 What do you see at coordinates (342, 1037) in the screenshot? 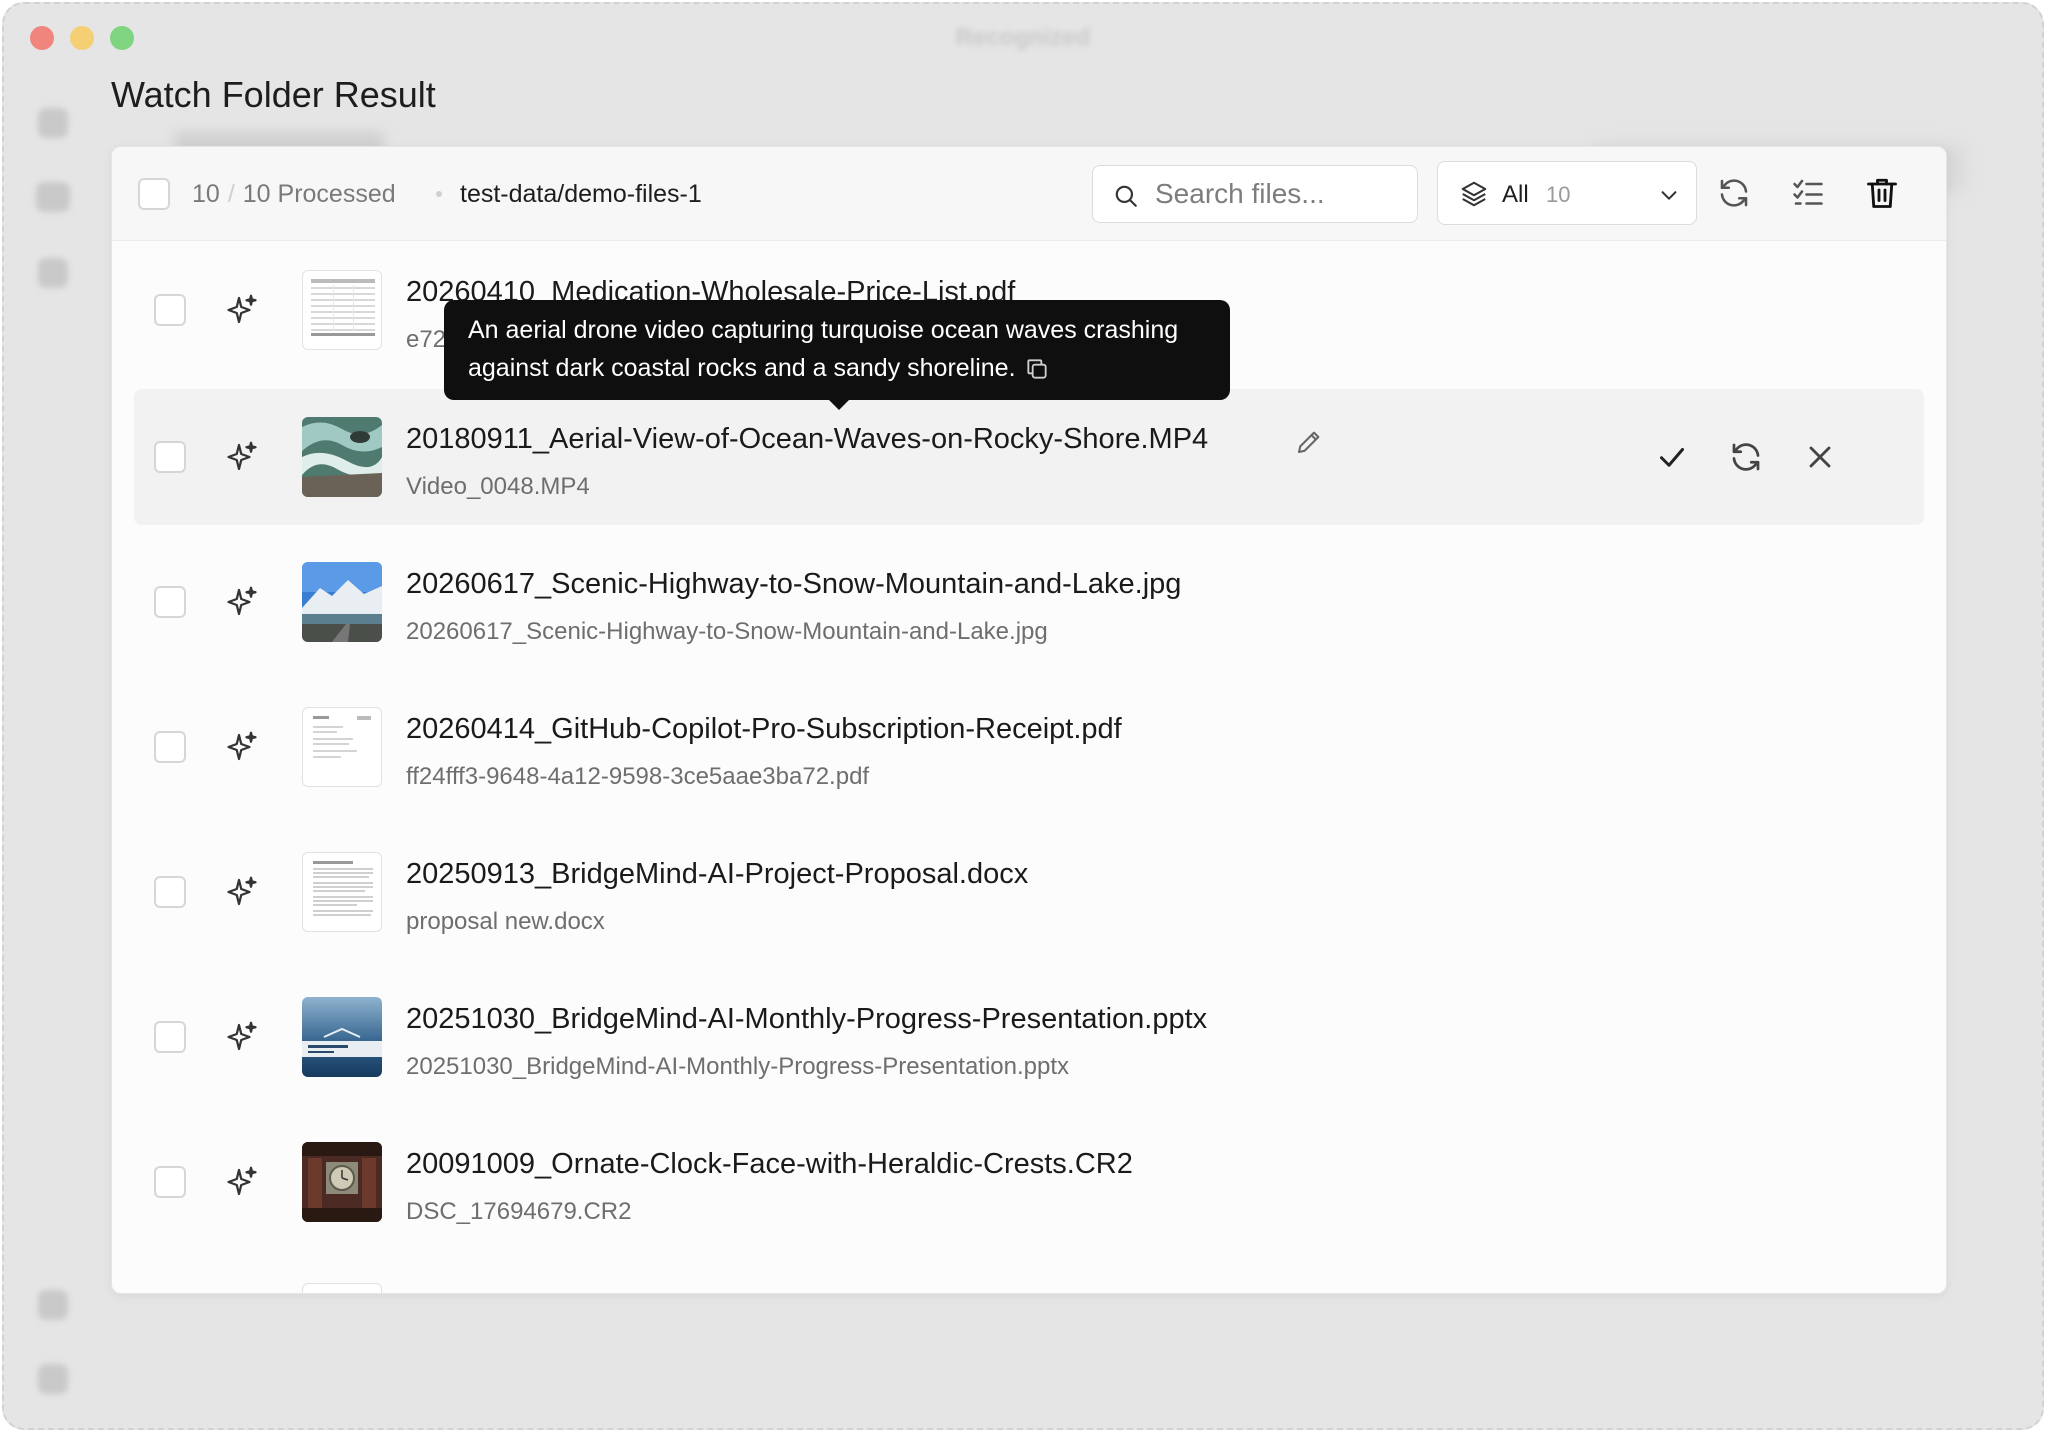
I see `slide-thumbnail` at bounding box center [342, 1037].